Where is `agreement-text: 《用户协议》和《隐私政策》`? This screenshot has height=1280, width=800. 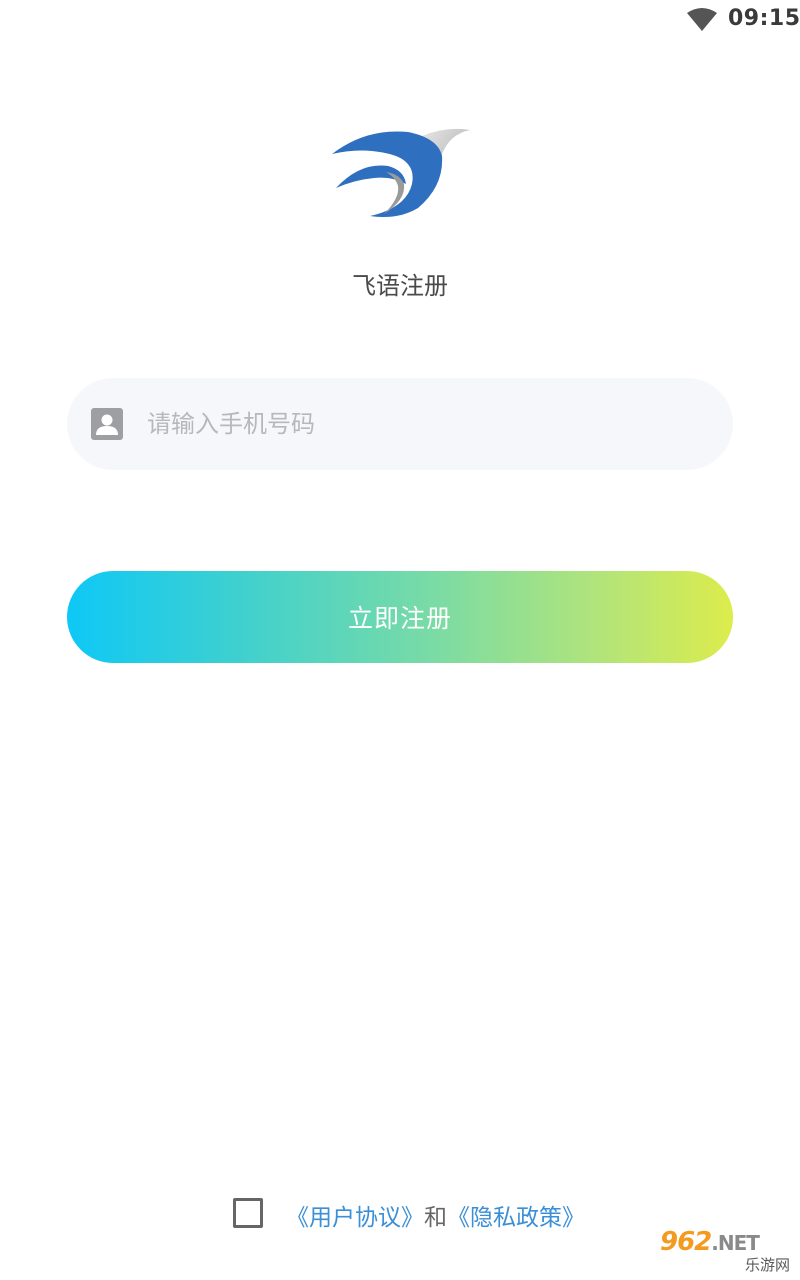 agreement-text: 《用户协议》和《隐私政策》 is located at coordinates (435, 1215).